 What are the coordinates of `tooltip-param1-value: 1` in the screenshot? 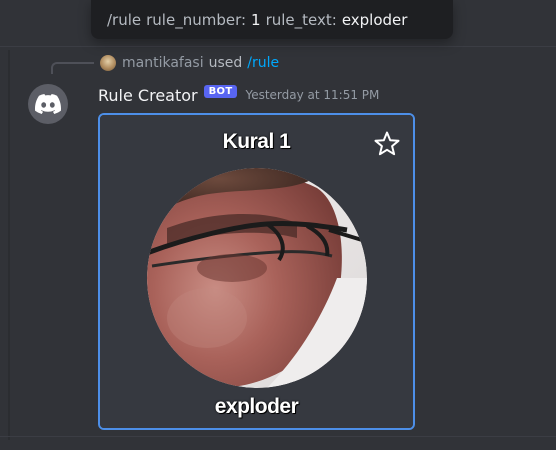 It's located at (256, 19).